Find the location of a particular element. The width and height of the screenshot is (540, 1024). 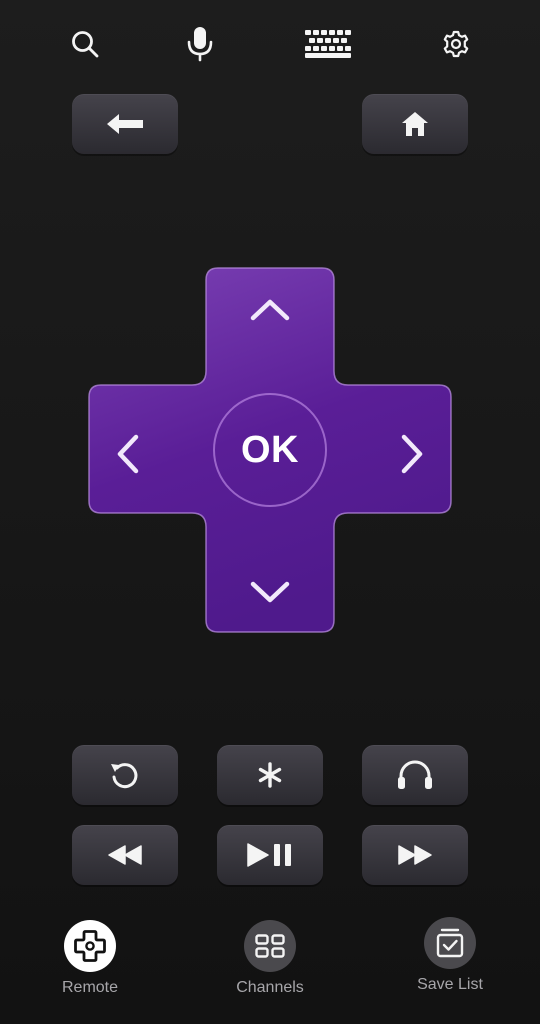

search-button is located at coordinates (85, 44).